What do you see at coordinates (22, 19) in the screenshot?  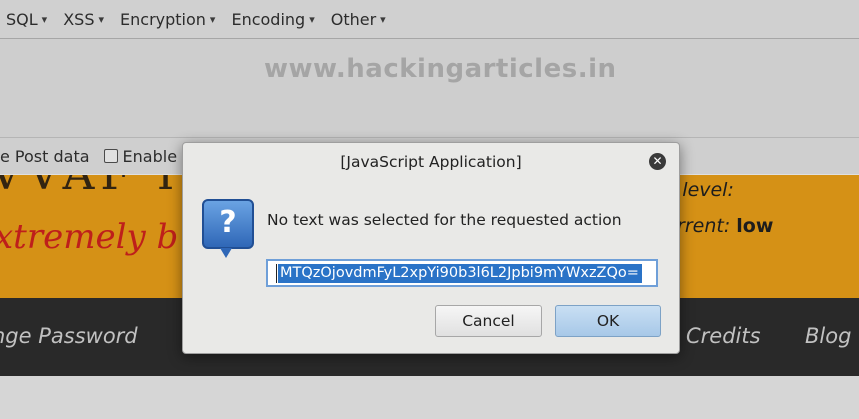 I see `menu-sql-label: SQL` at bounding box center [22, 19].